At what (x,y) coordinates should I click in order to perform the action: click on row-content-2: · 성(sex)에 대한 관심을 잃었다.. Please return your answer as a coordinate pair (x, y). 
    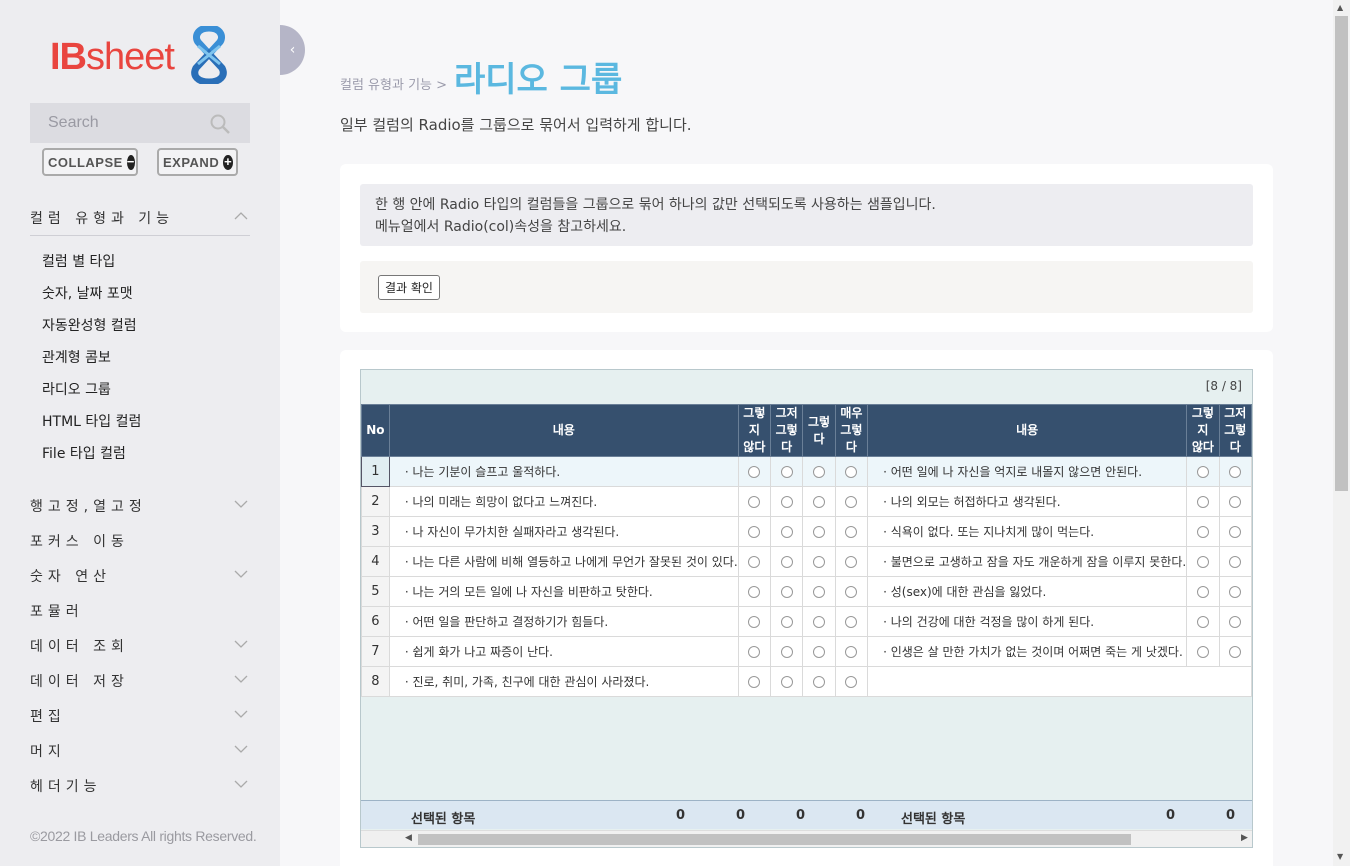
    Looking at the image, I should click on (1027, 591).